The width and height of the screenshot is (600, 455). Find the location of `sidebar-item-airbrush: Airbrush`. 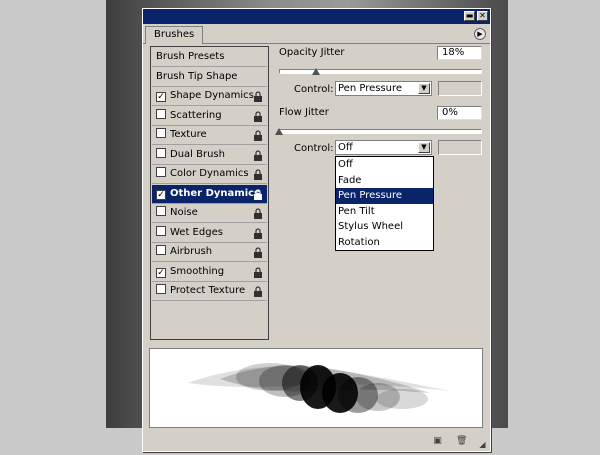

sidebar-item-airbrush: Airbrush is located at coordinates (209, 252).